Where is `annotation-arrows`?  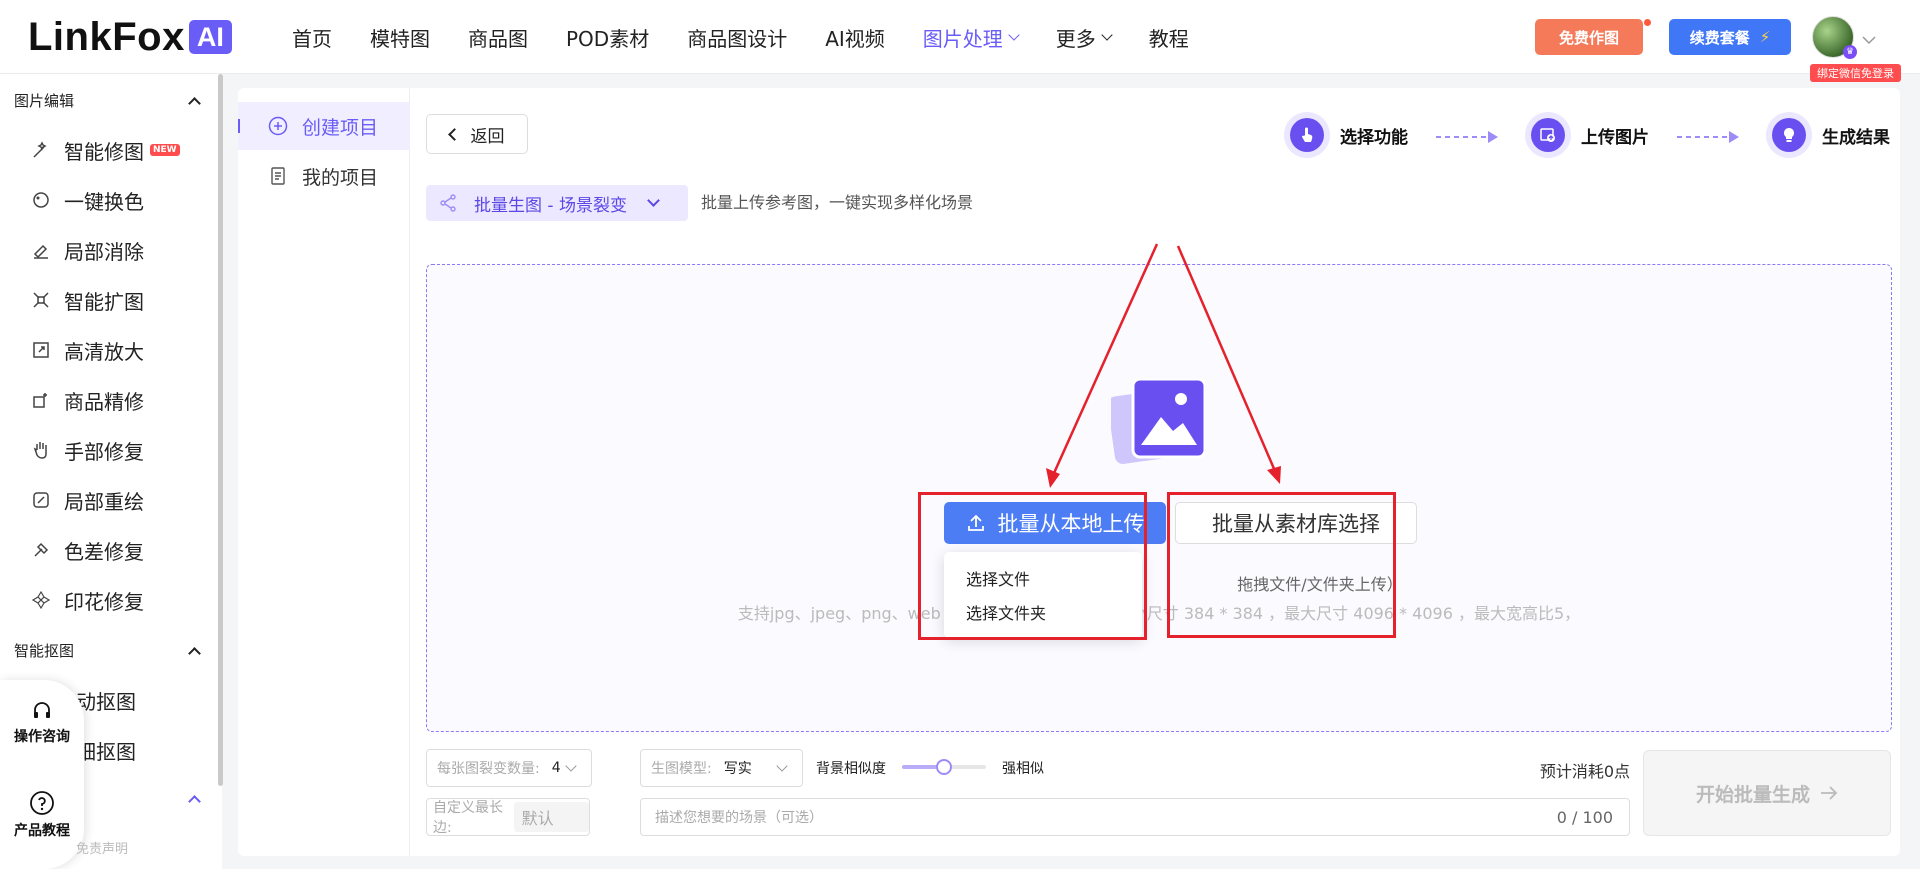 annotation-arrows is located at coordinates (1163, 365).